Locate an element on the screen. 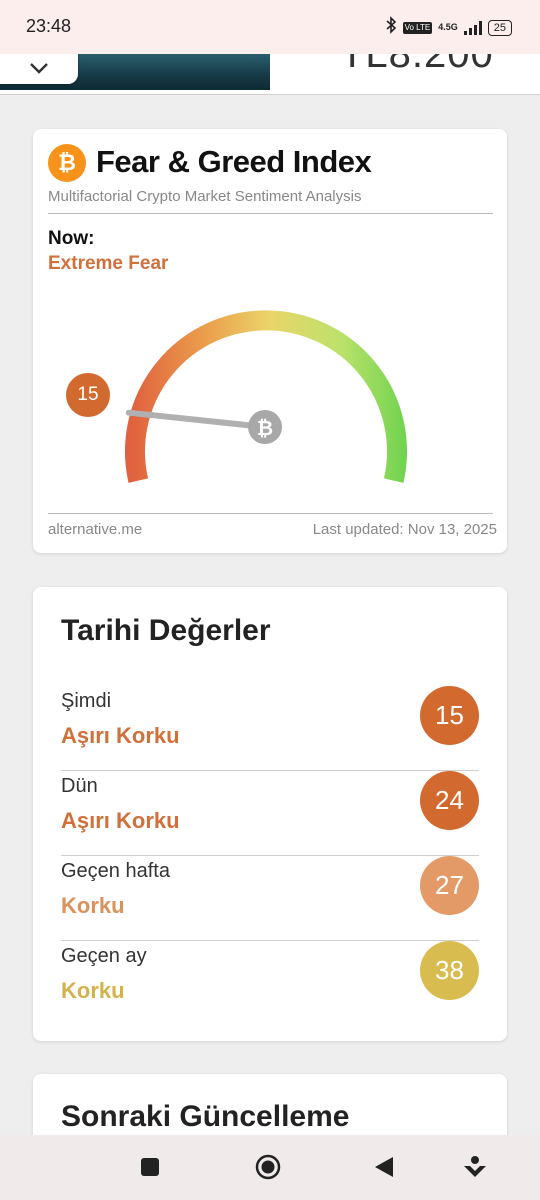 The width and height of the screenshot is (540, 1200). history-title: Tarihi Değerler is located at coordinates (166, 630).